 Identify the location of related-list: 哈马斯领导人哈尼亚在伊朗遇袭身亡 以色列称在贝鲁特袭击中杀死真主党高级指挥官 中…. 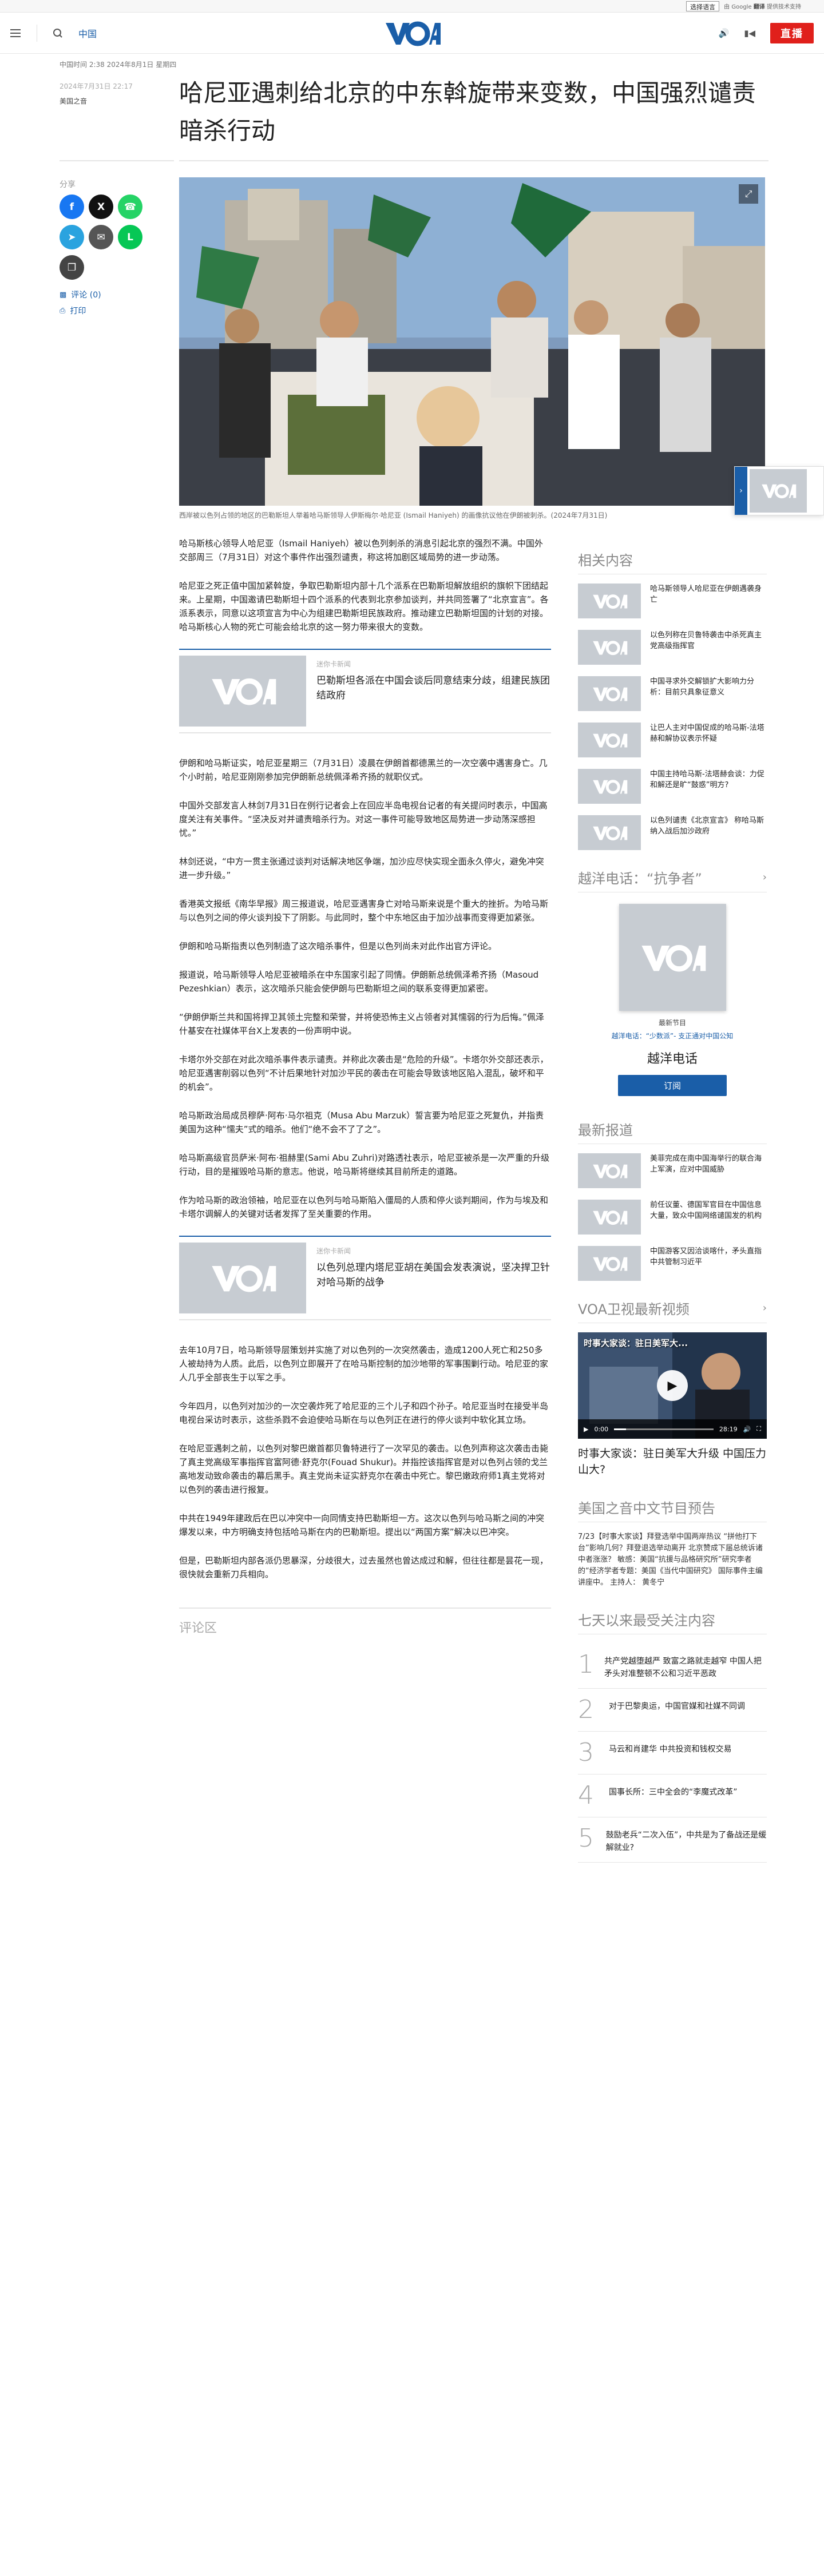
(672, 717).